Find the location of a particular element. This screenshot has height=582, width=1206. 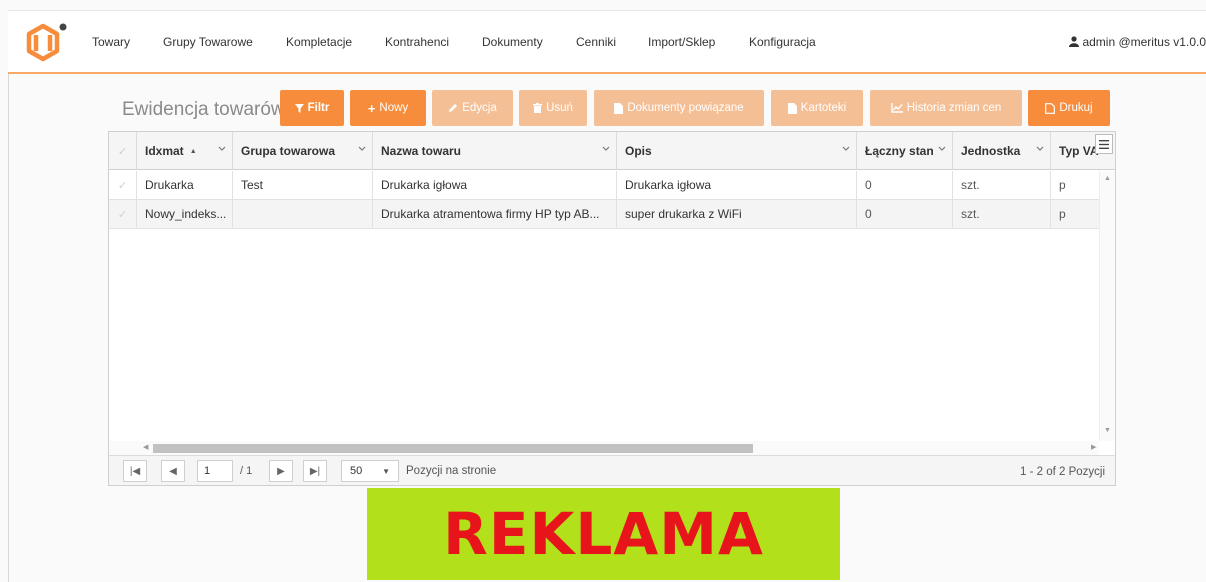

filter-label: Filtr is located at coordinates (318, 108).